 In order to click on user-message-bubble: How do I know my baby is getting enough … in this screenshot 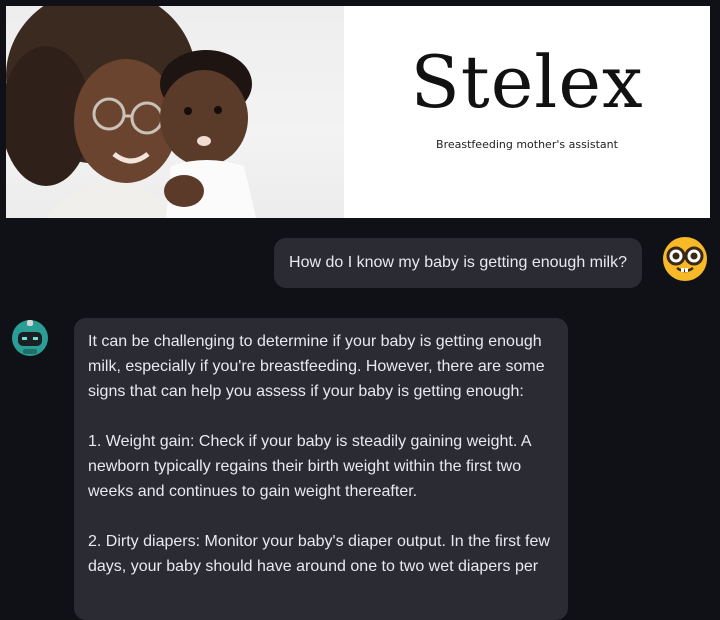, I will do `click(458, 263)`.